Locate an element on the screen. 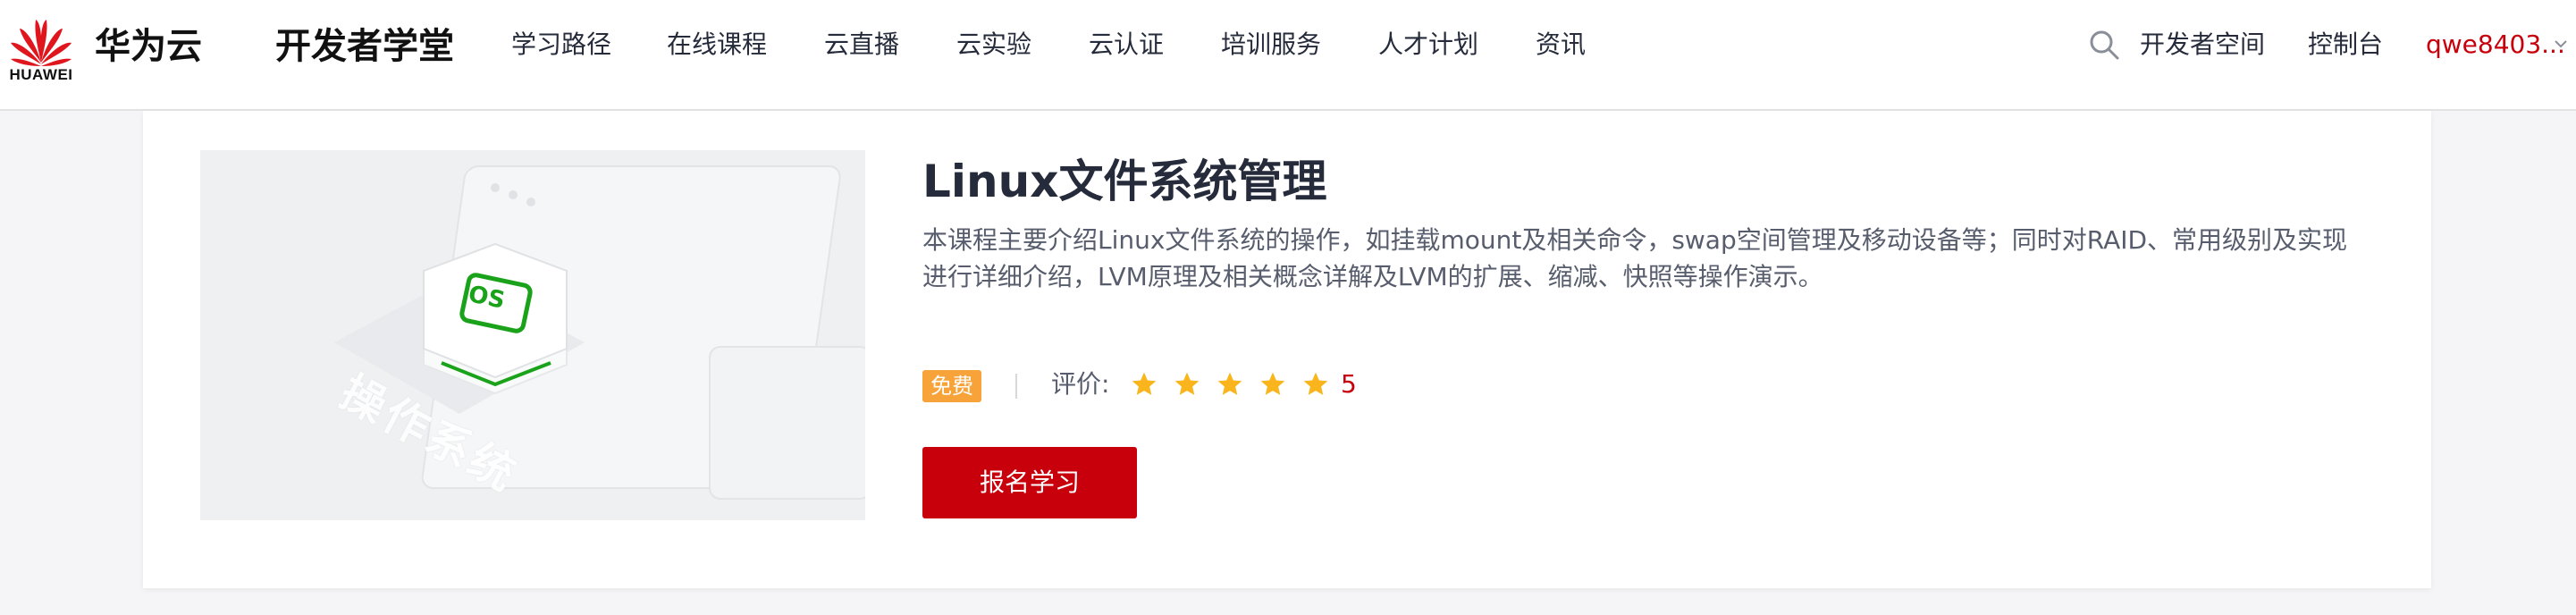 Image resolution: width=2576 pixels, height=615 pixels. console-link: 控制台 is located at coordinates (2346, 45).